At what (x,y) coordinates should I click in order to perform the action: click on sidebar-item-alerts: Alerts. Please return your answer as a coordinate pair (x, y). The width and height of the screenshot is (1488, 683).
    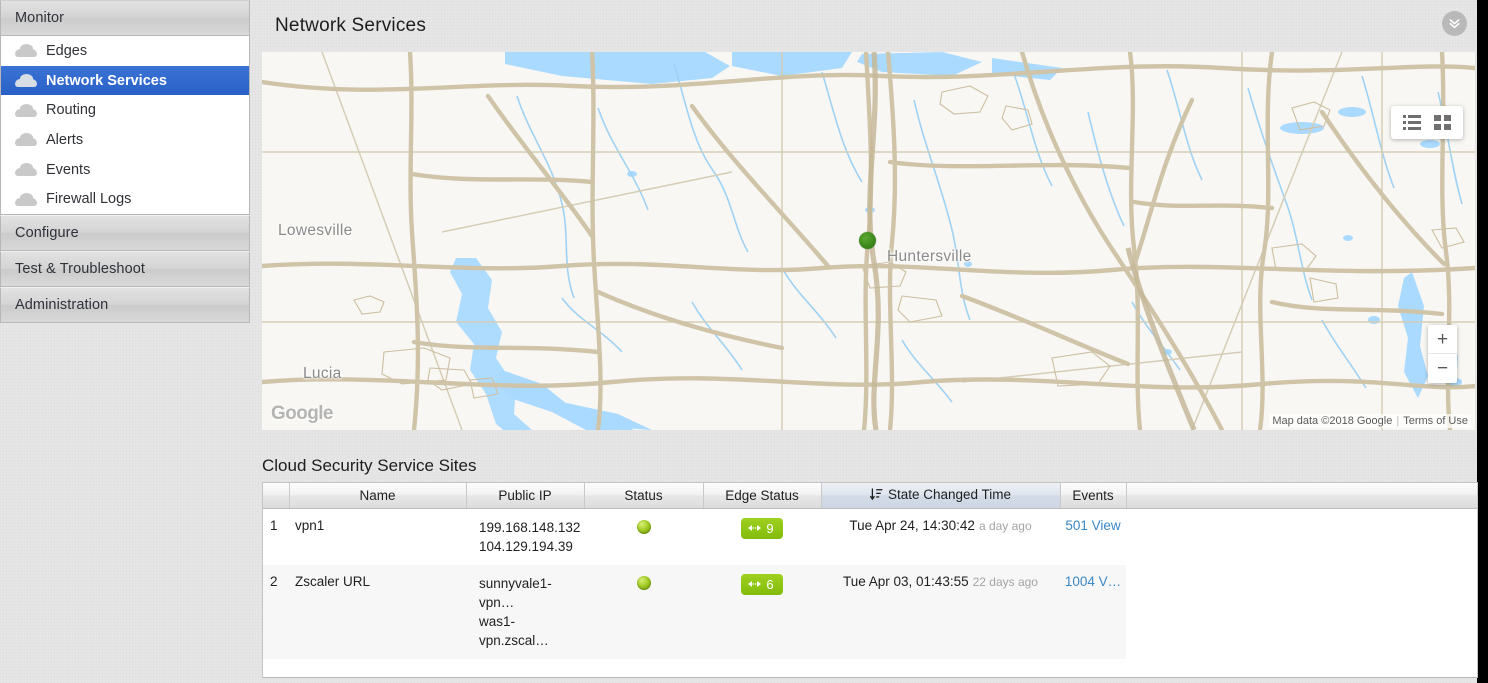
    Looking at the image, I should click on (125, 140).